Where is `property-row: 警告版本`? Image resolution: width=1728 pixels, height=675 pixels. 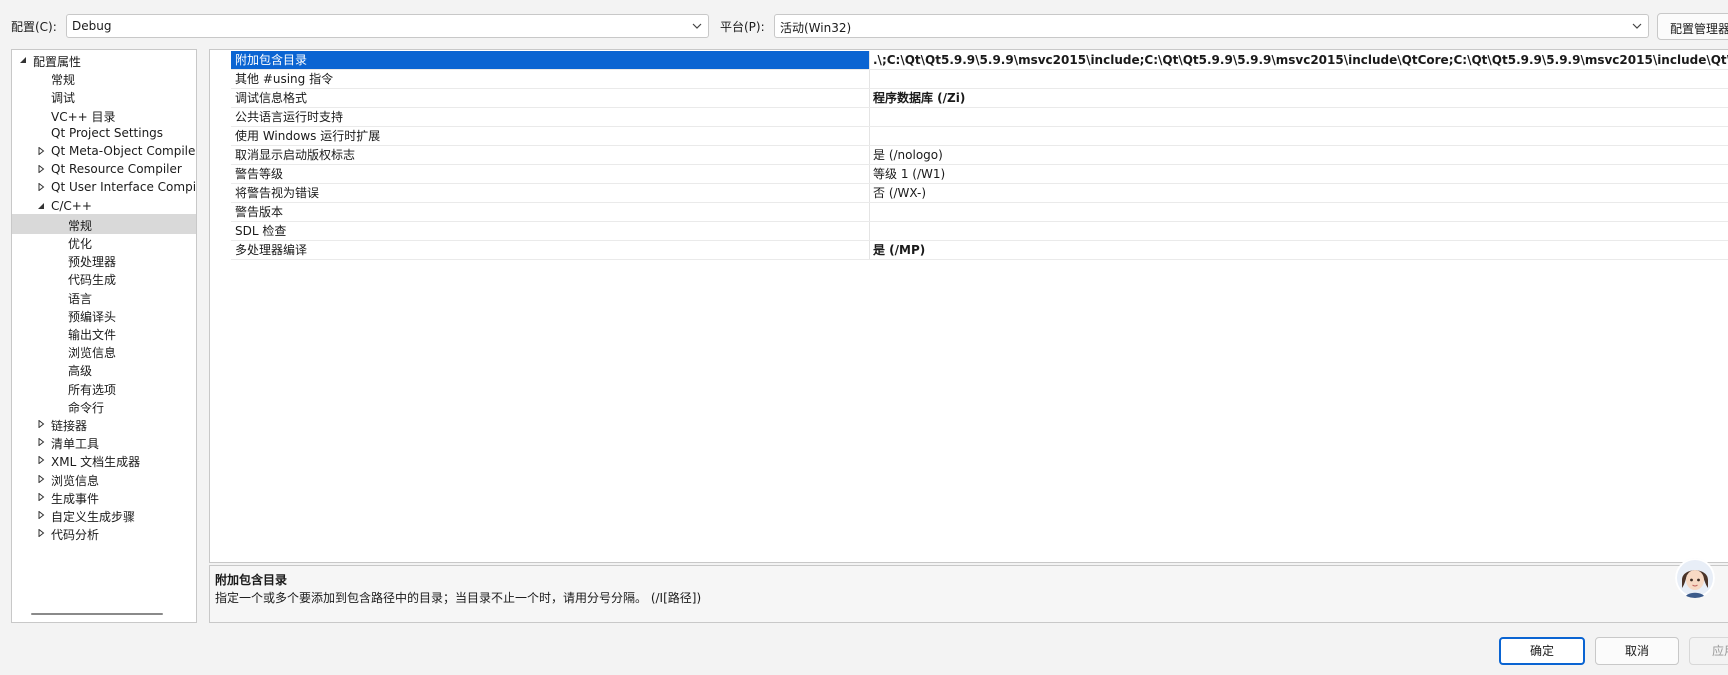 property-row: 警告版本 is located at coordinates (979, 212).